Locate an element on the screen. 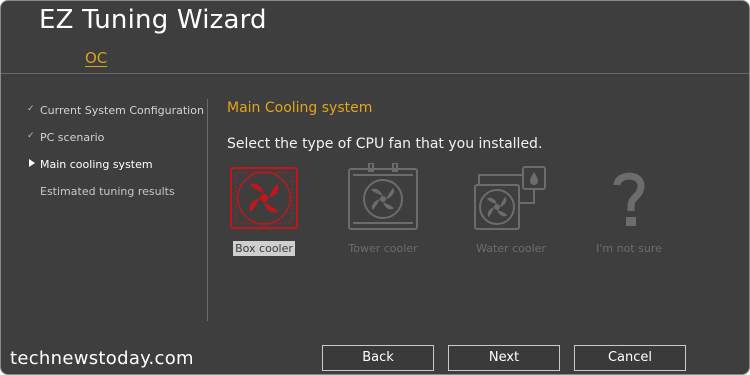 This screenshot has height=375, width=750. section-title: Main Cooling system is located at coordinates (300, 108).